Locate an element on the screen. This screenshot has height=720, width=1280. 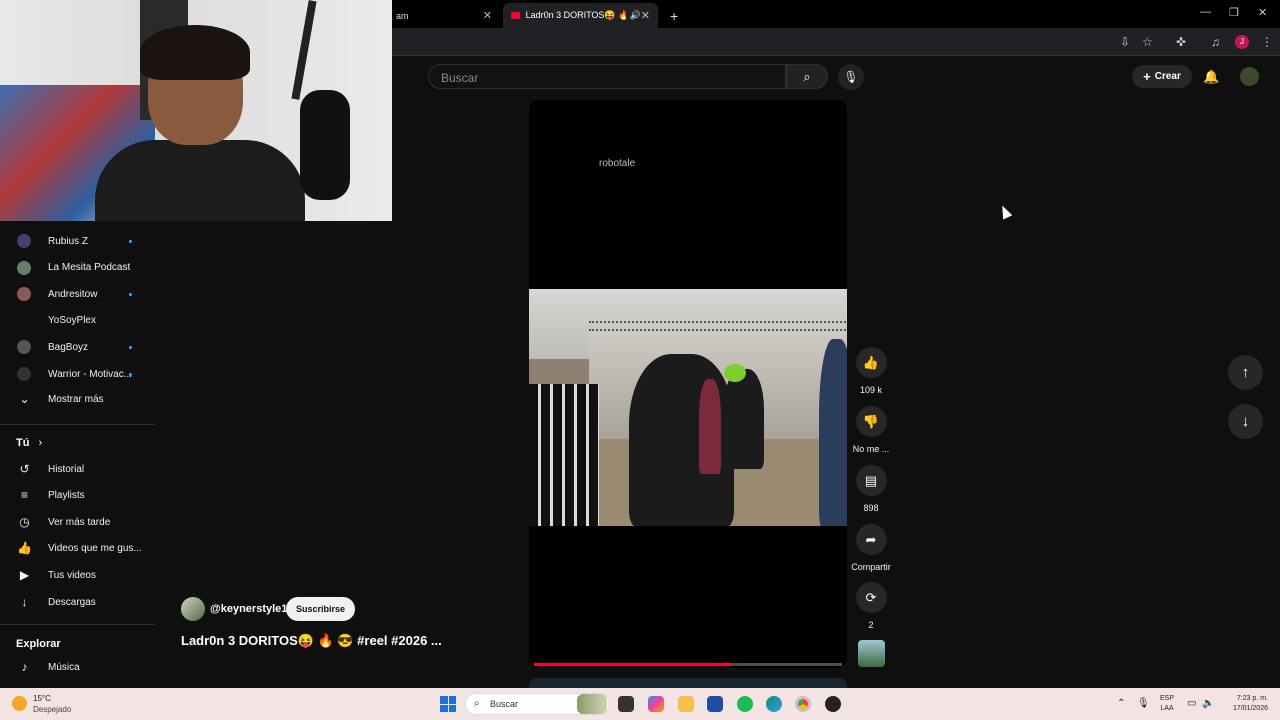
webcam-person-hair is located at coordinates (195, 52).